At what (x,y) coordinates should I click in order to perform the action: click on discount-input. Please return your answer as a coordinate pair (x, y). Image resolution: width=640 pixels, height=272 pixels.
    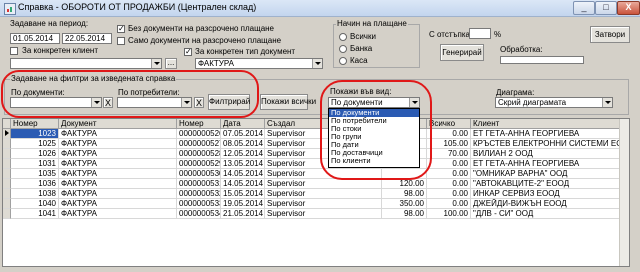
    Looking at the image, I should click on (480, 33).